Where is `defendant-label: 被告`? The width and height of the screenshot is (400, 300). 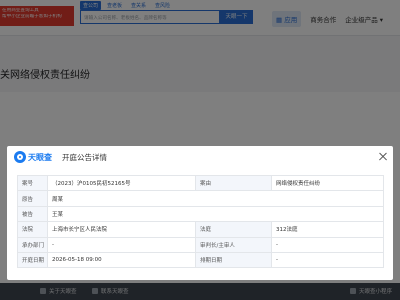
defendant-label: 被告 is located at coordinates (32, 214).